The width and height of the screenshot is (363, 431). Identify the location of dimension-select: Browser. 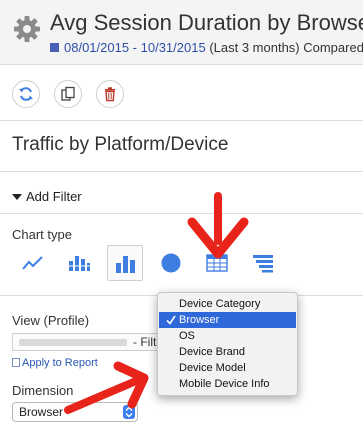
(75, 412).